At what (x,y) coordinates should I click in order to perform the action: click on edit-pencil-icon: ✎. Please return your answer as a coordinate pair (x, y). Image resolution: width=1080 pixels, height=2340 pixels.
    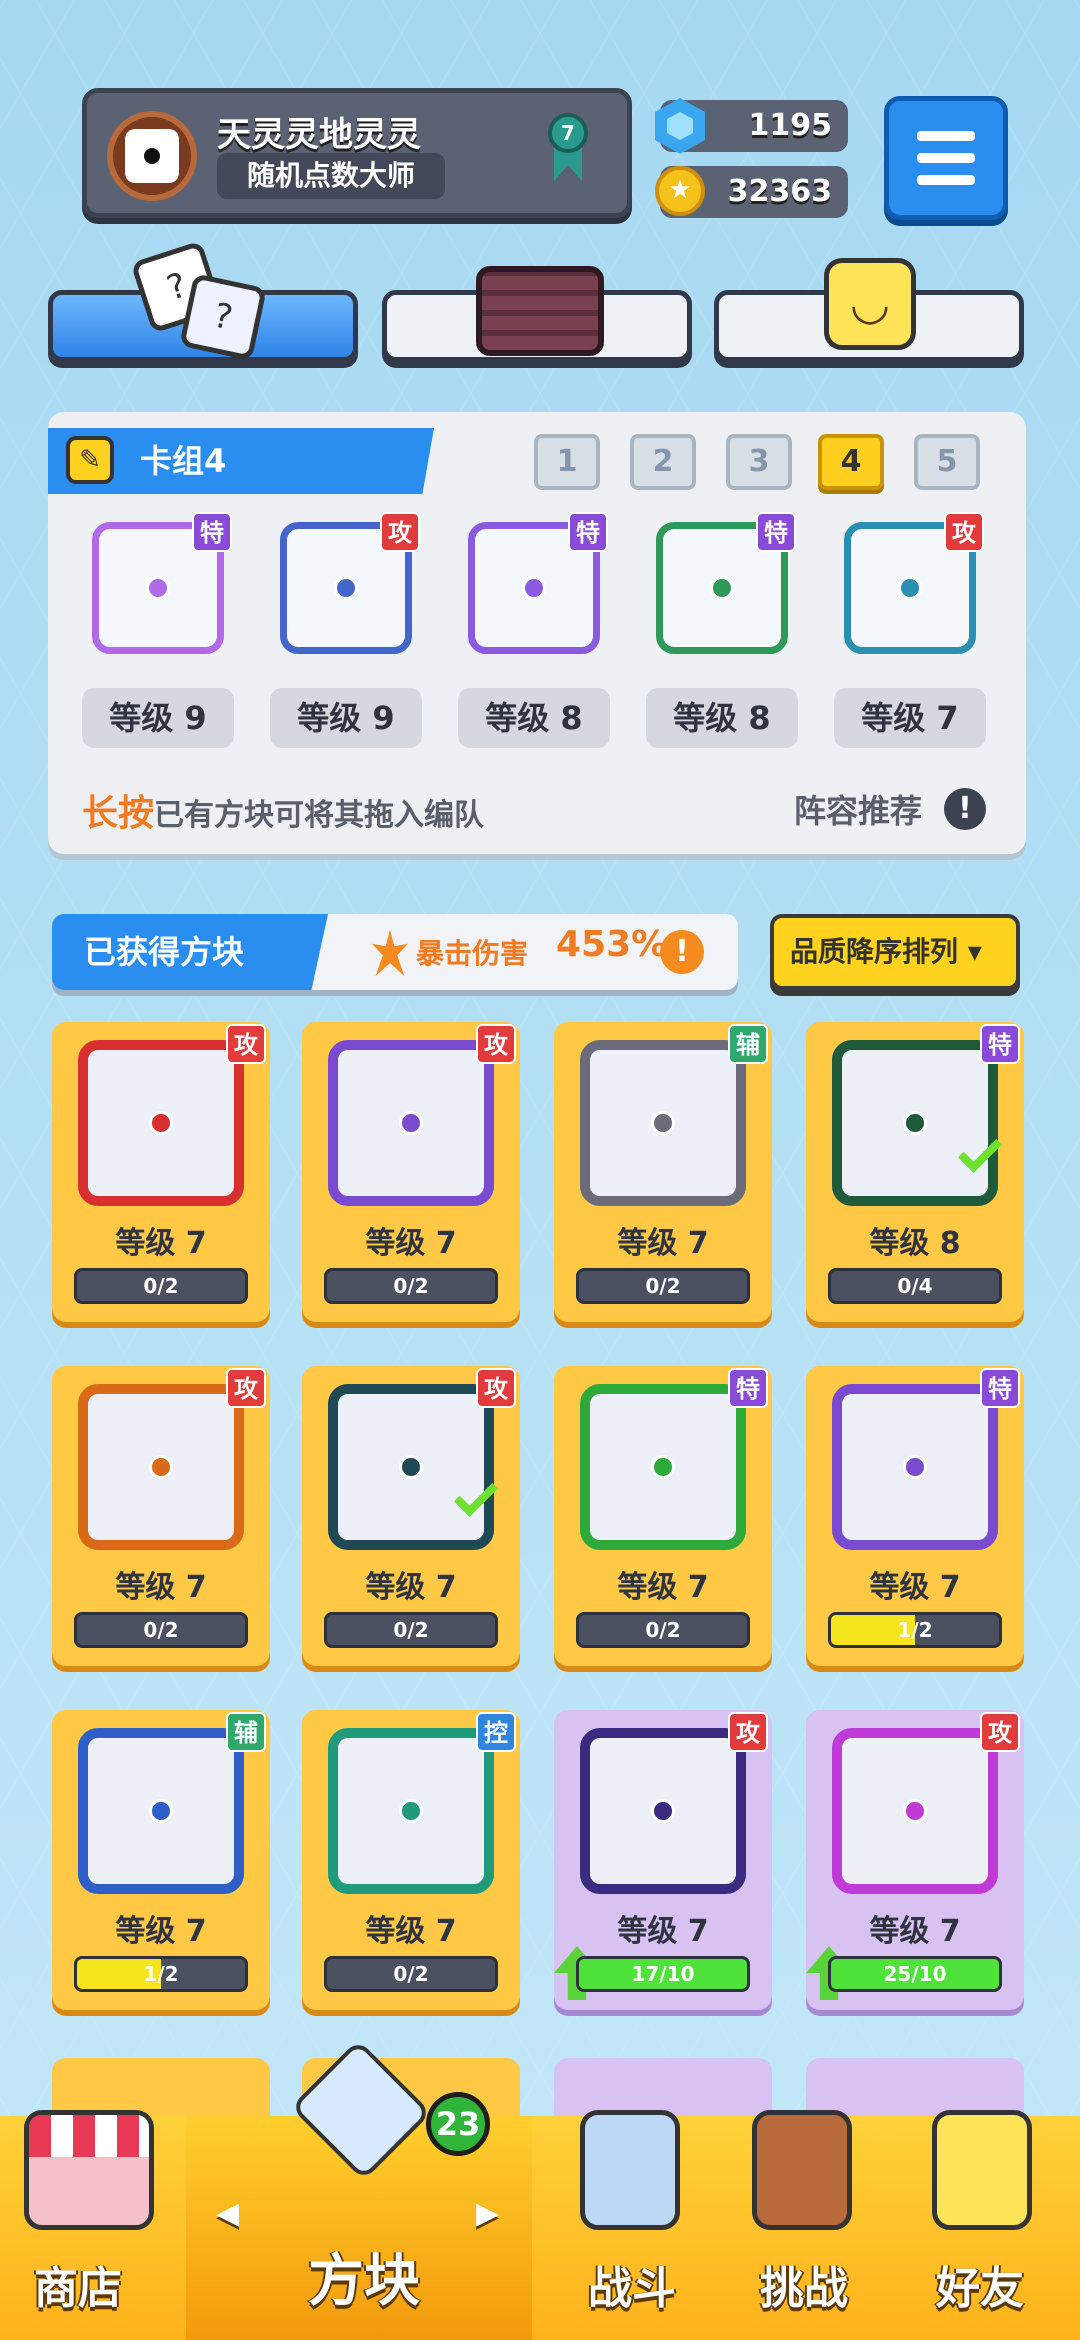
    Looking at the image, I should click on (90, 460).